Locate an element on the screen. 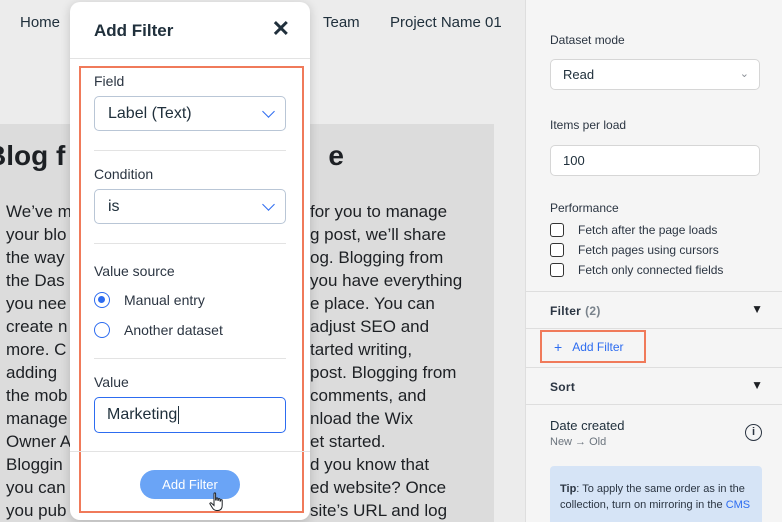 The height and width of the screenshot is (522, 782). items-per-load-label: Items per load is located at coordinates (588, 125).